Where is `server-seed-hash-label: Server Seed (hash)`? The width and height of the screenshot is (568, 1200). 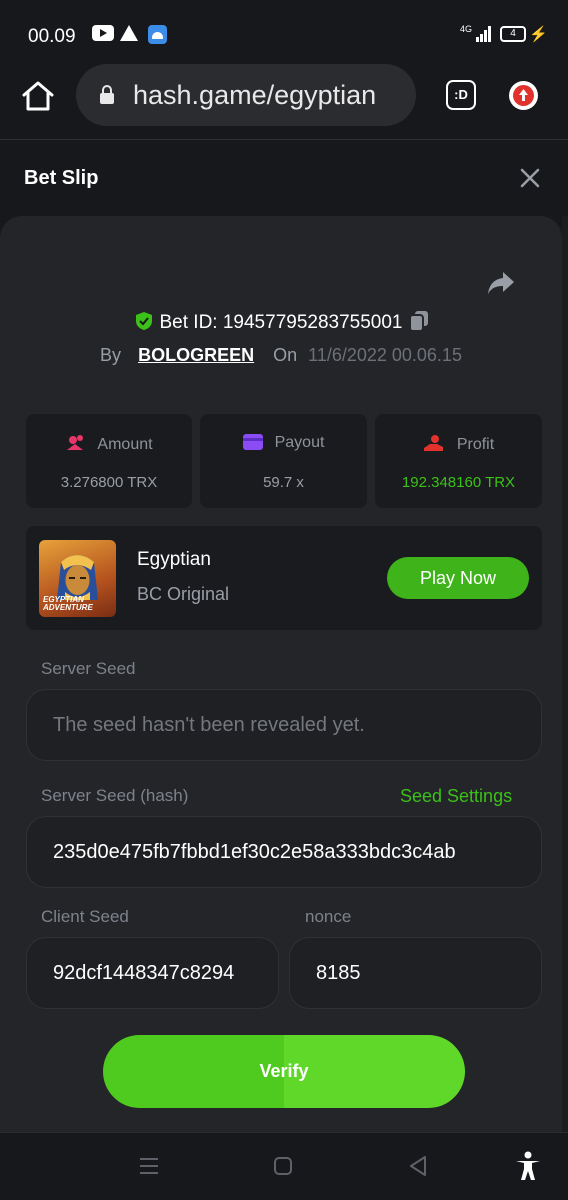
server-seed-hash-label: Server Seed (hash) is located at coordinates (115, 795).